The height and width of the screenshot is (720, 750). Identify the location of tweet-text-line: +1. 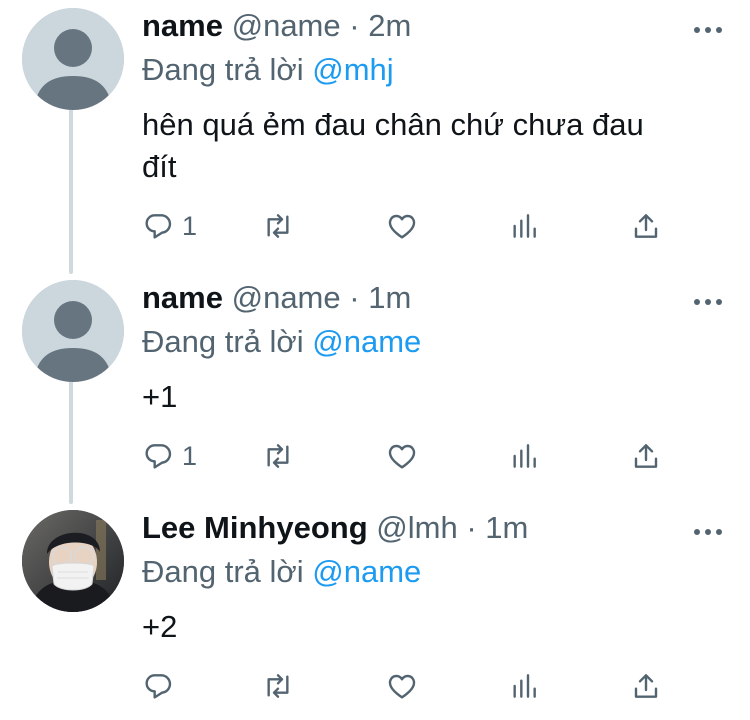
(160, 396).